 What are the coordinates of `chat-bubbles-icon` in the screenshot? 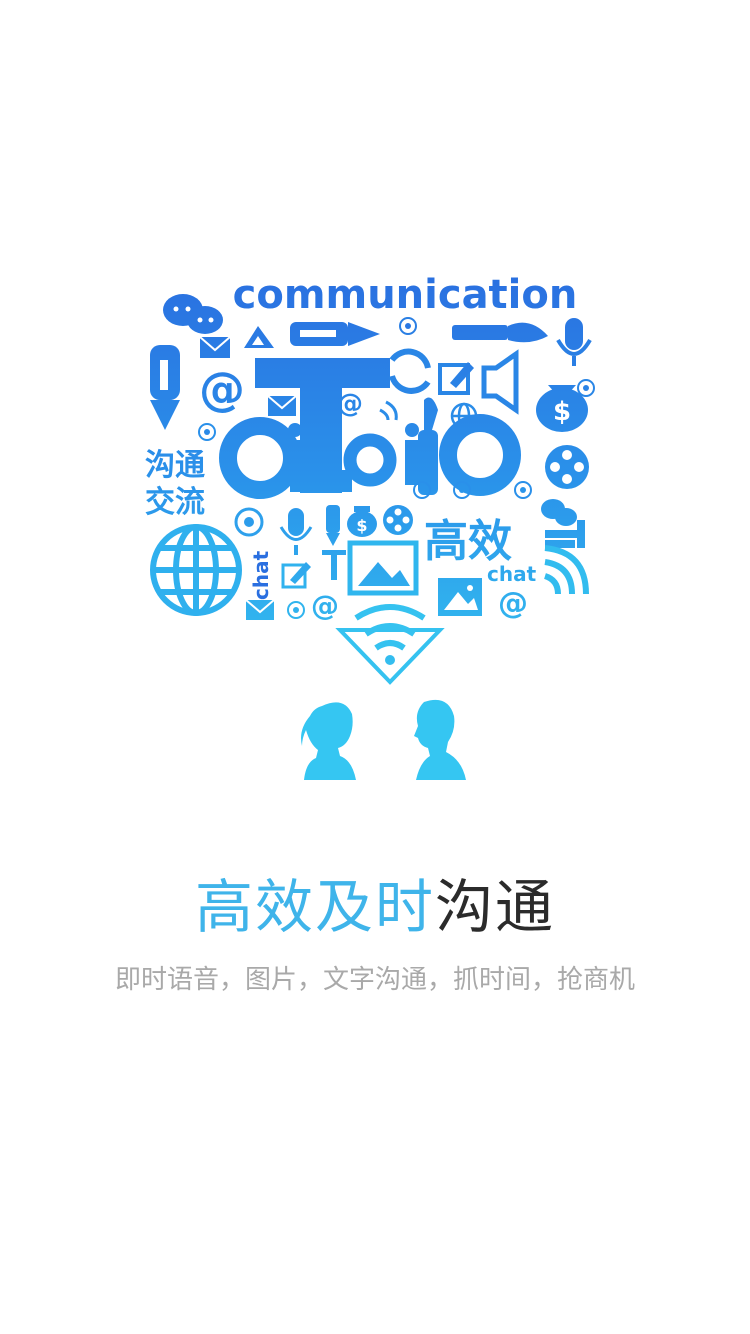 It's located at (193, 314).